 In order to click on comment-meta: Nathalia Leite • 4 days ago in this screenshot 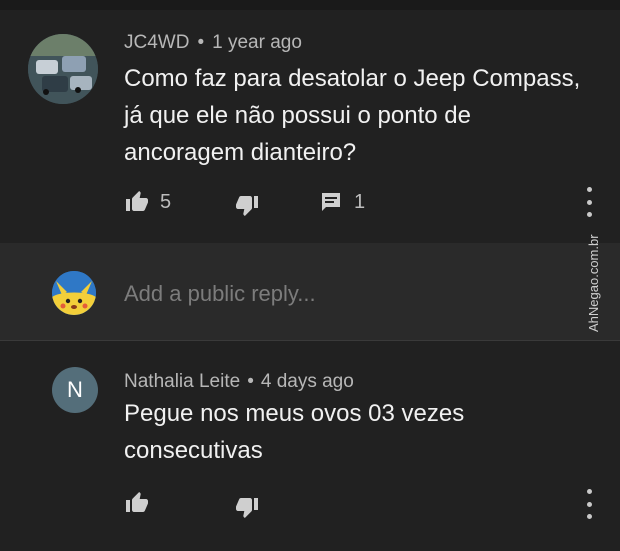, I will do `click(239, 382)`.